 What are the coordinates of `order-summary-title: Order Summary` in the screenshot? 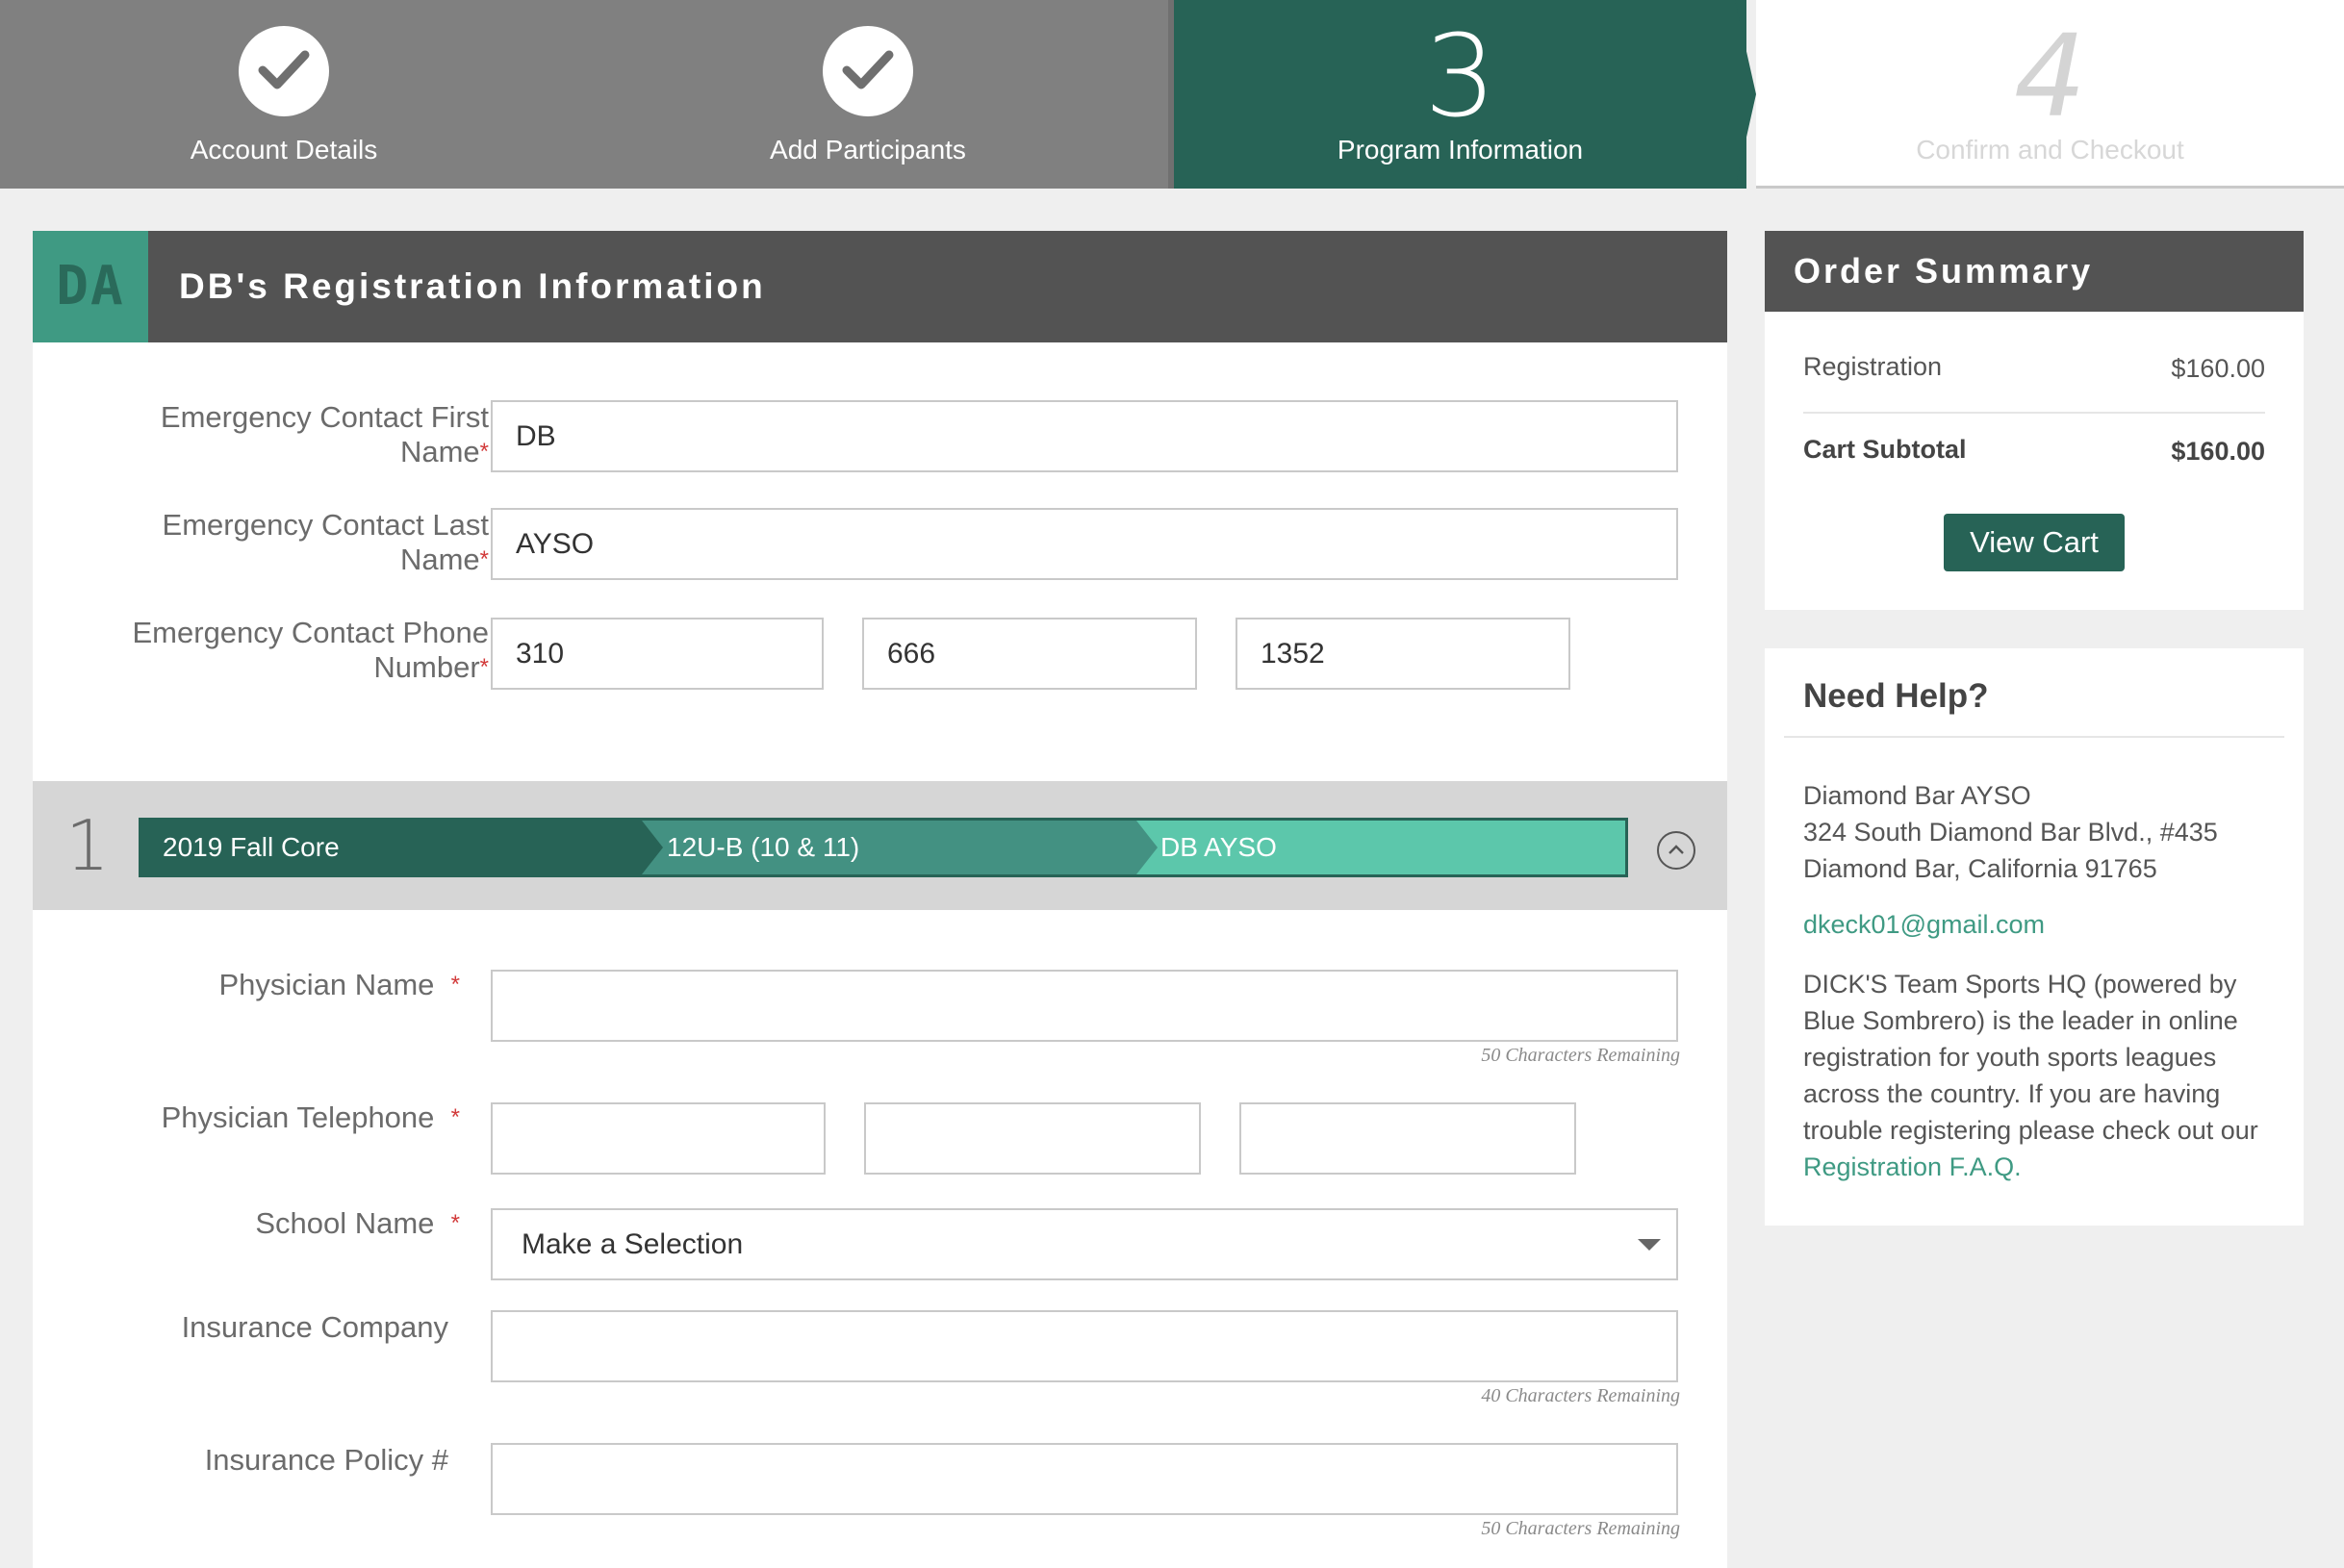 It's located at (1944, 271).